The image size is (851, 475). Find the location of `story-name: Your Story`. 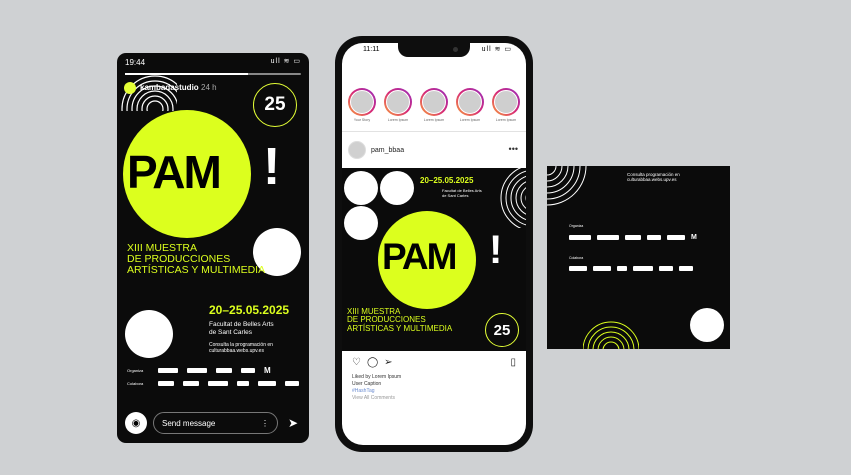

story-name: Your Story is located at coordinates (362, 120).